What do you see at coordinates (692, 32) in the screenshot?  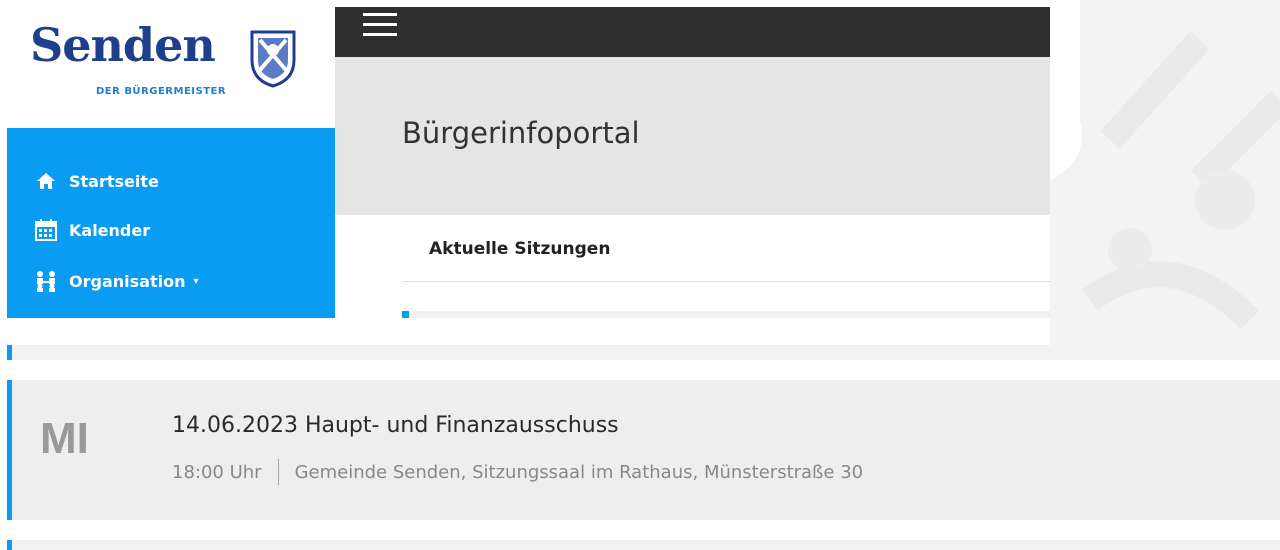 I see `top-navbar` at bounding box center [692, 32].